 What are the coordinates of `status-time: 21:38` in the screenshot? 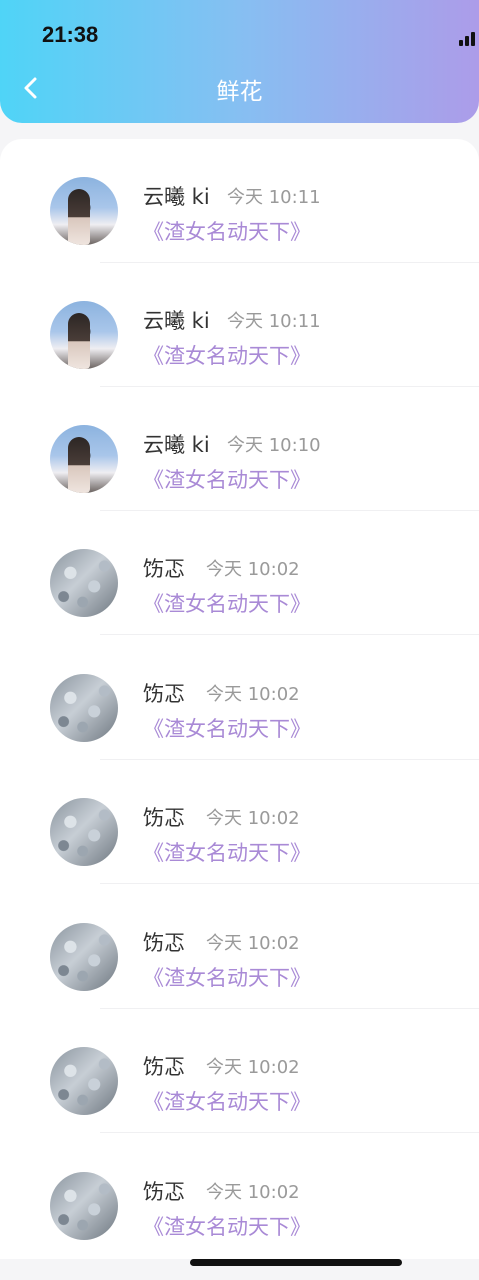 It's located at (70, 34).